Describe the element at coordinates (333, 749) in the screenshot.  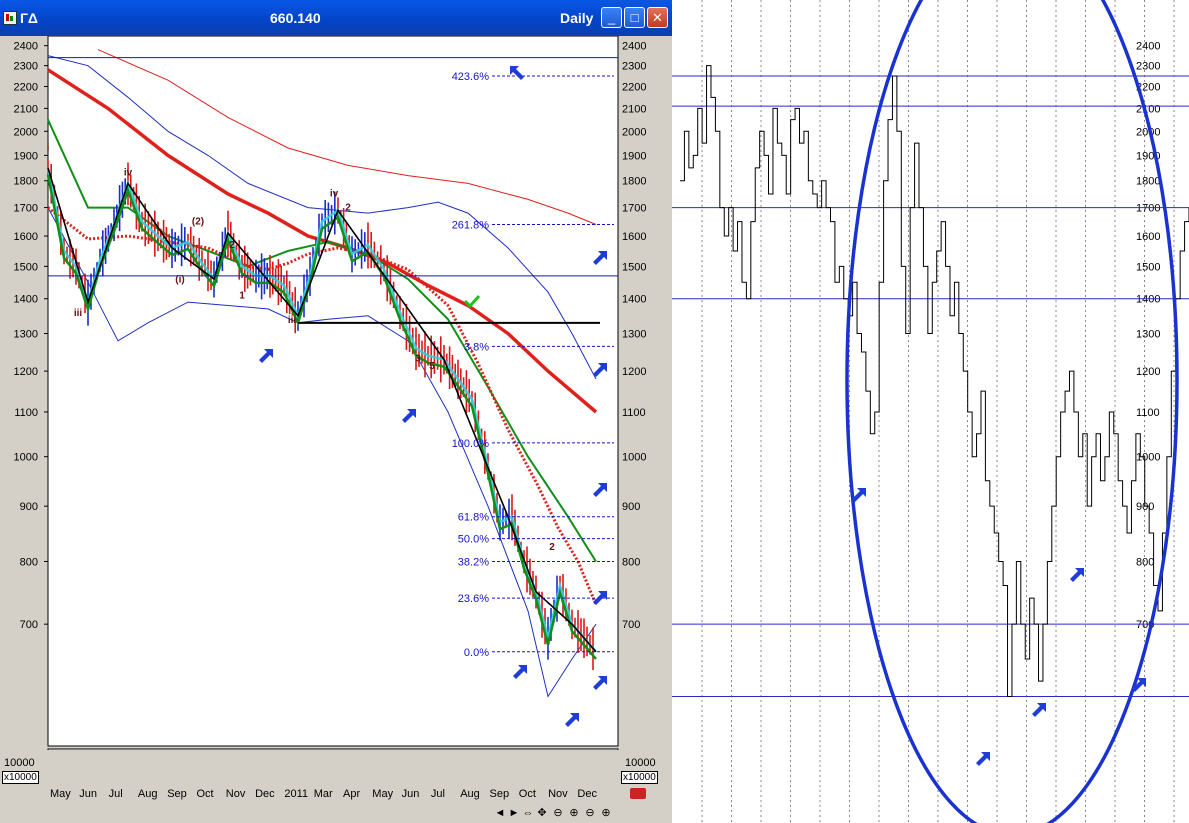
I see `volume-panel` at that location.